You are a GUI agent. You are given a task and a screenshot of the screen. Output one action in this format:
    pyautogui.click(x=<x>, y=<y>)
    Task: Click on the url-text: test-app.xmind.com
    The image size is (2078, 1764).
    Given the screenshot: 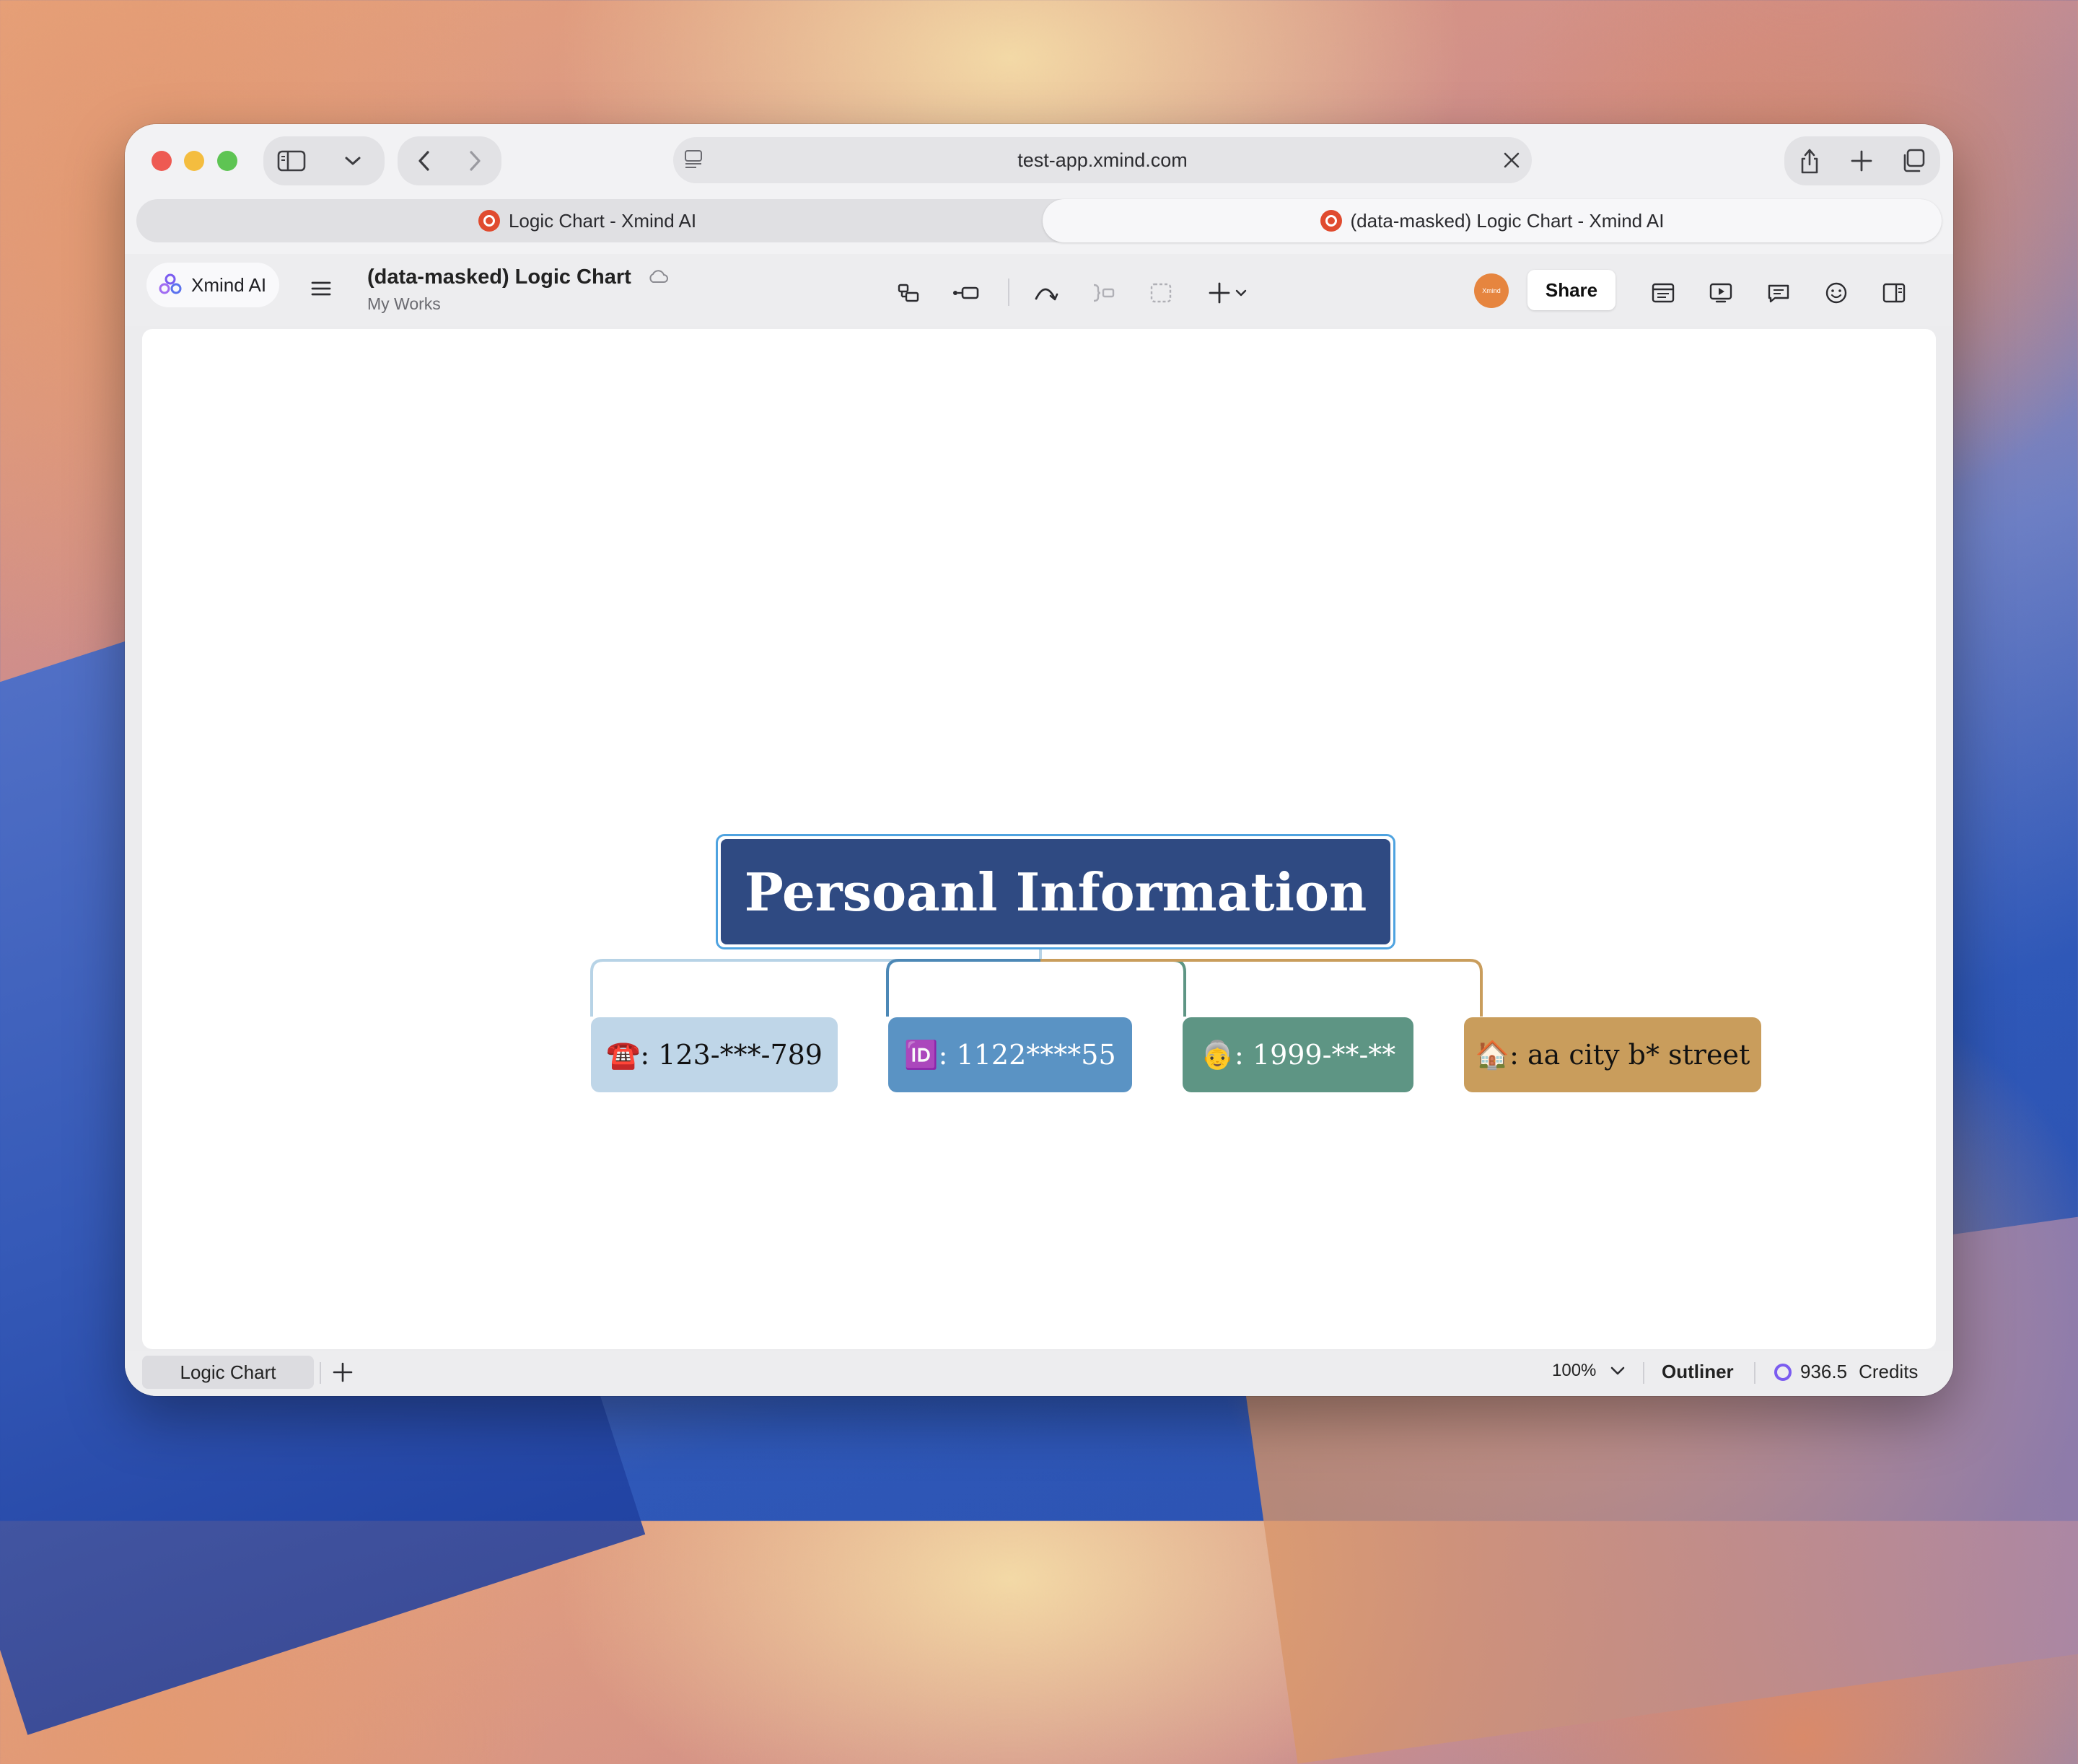 What is the action you would take?
    pyautogui.click(x=1102, y=160)
    